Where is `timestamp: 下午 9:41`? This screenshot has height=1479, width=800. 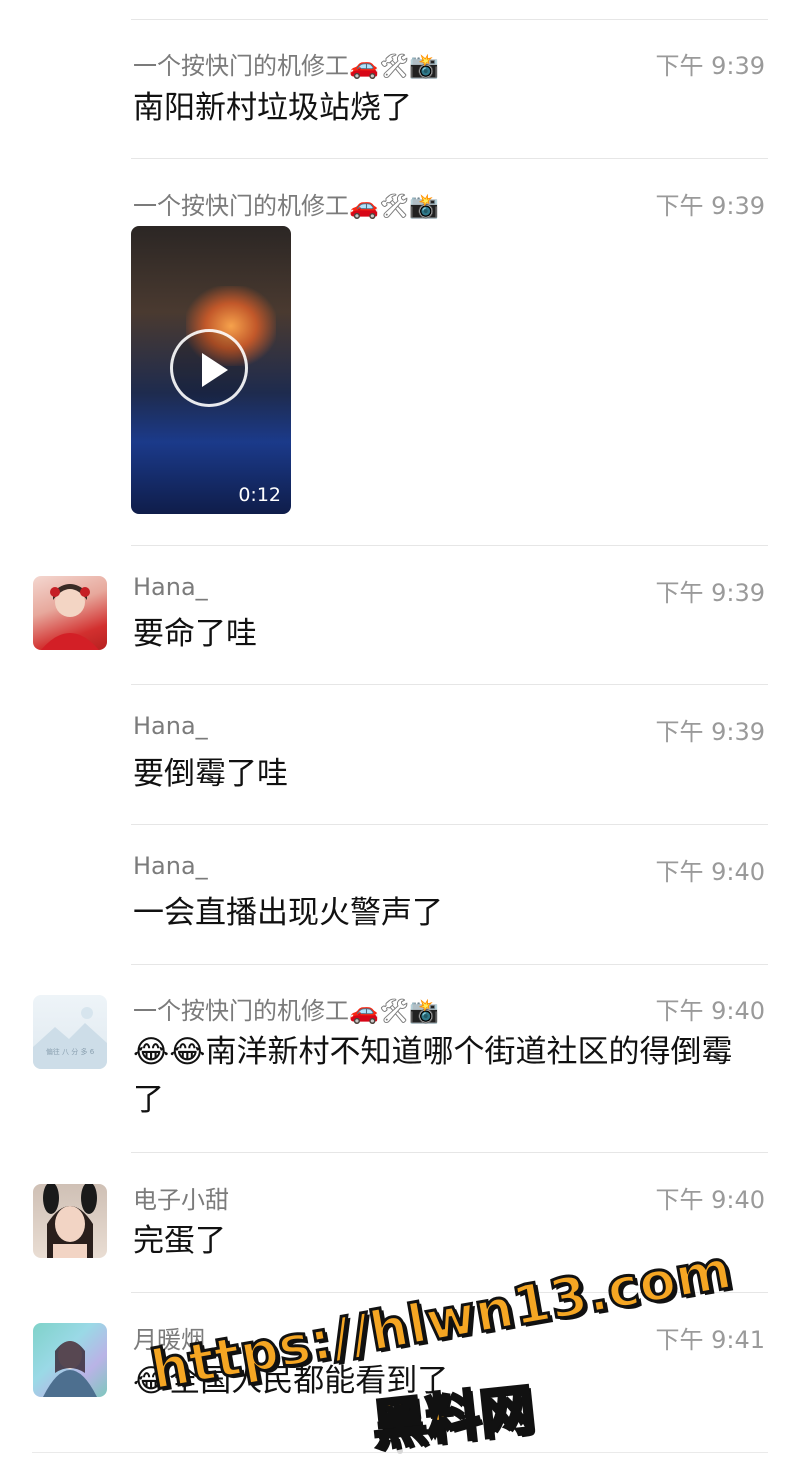
timestamp: 下午 9:41 is located at coordinates (710, 1340).